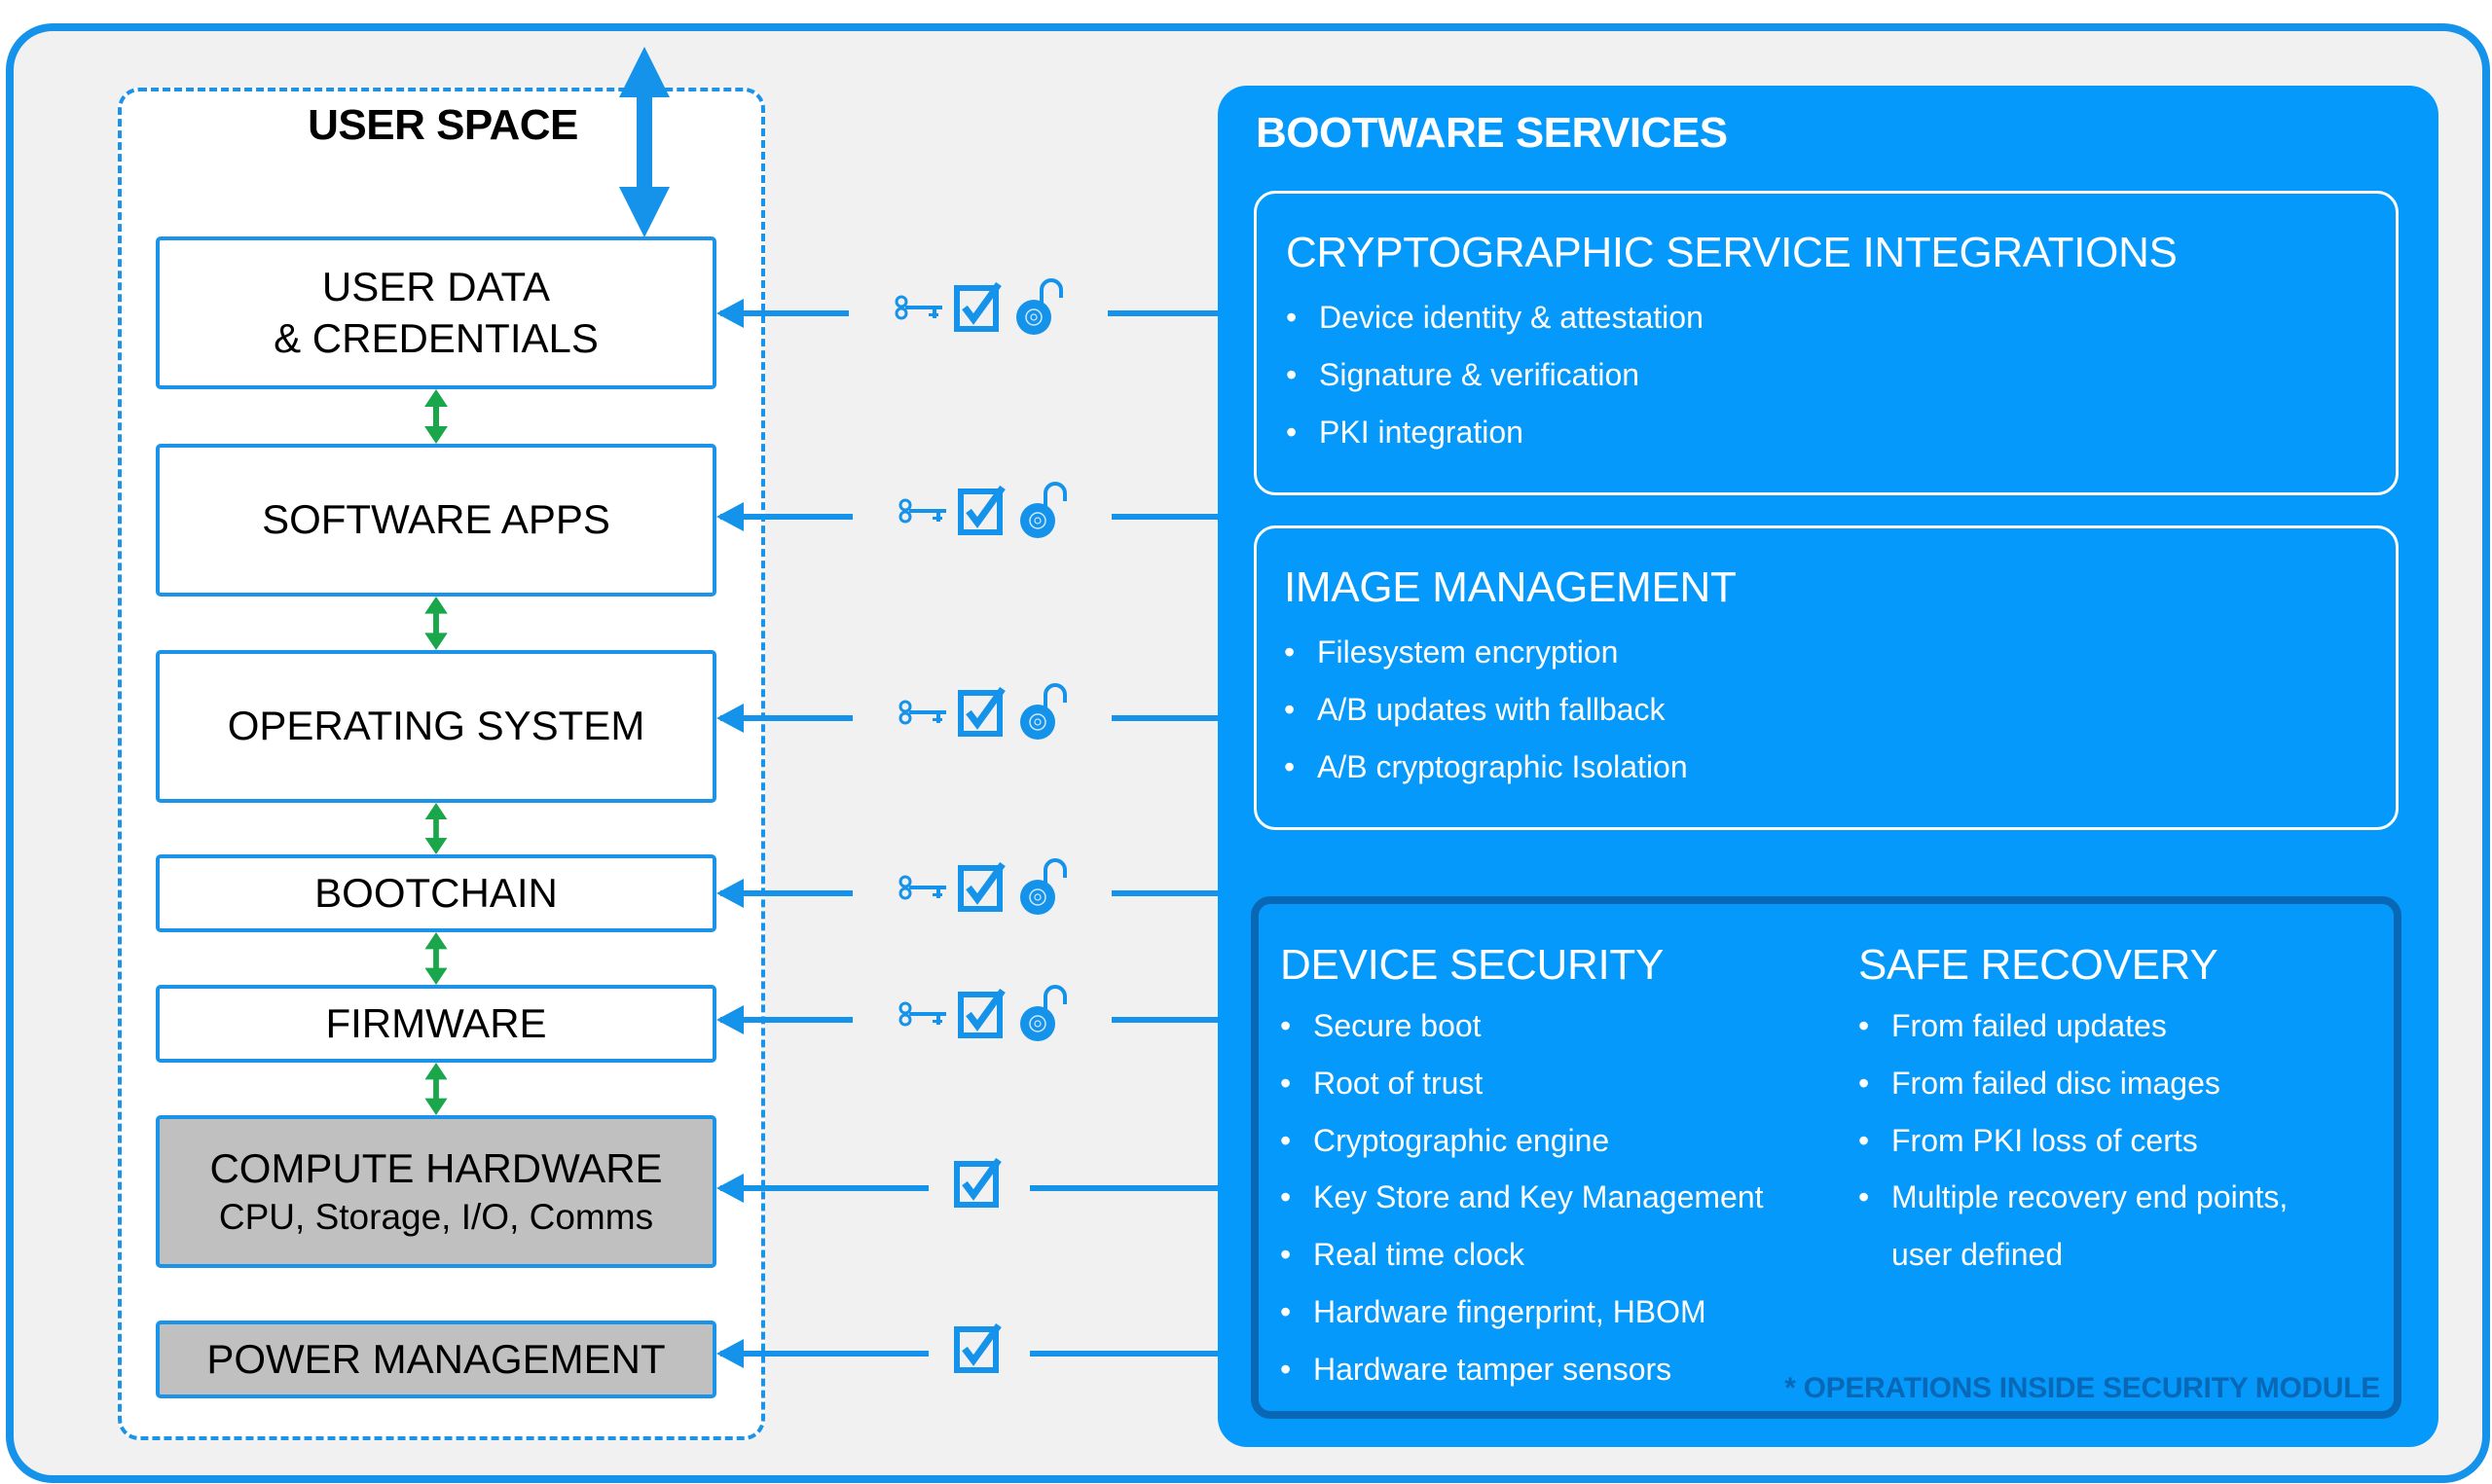 The image size is (2492, 1484). Describe the element at coordinates (436, 338) in the screenshot. I see `layer-label-line2: & CREDENTIALS` at that location.